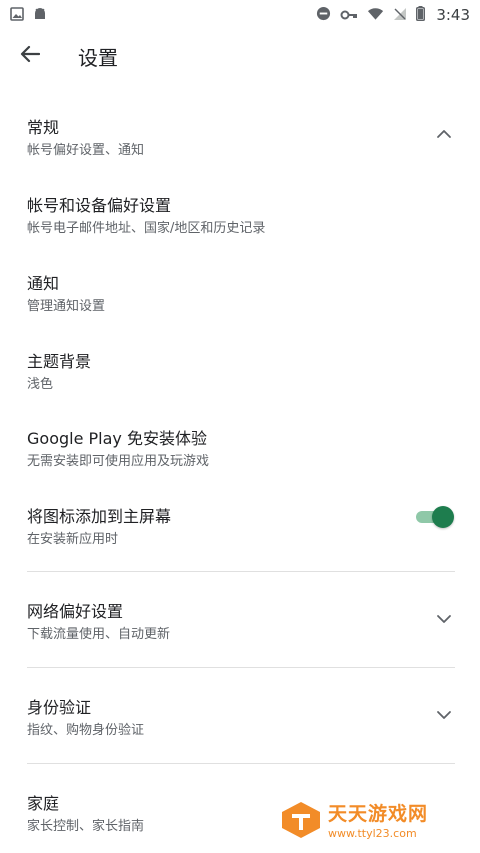 This screenshot has width=480, height=853. Describe the element at coordinates (453, 15) in the screenshot. I see `status-time: 3:43` at that location.